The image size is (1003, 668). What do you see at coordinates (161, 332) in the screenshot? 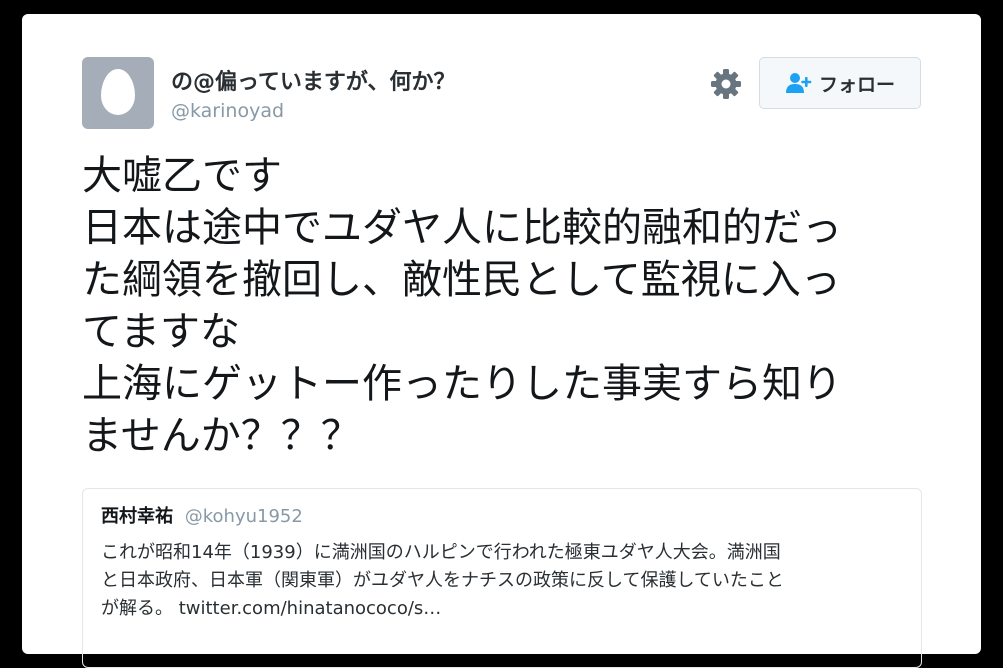
I see `tweet-text-line: てますな` at bounding box center [161, 332].